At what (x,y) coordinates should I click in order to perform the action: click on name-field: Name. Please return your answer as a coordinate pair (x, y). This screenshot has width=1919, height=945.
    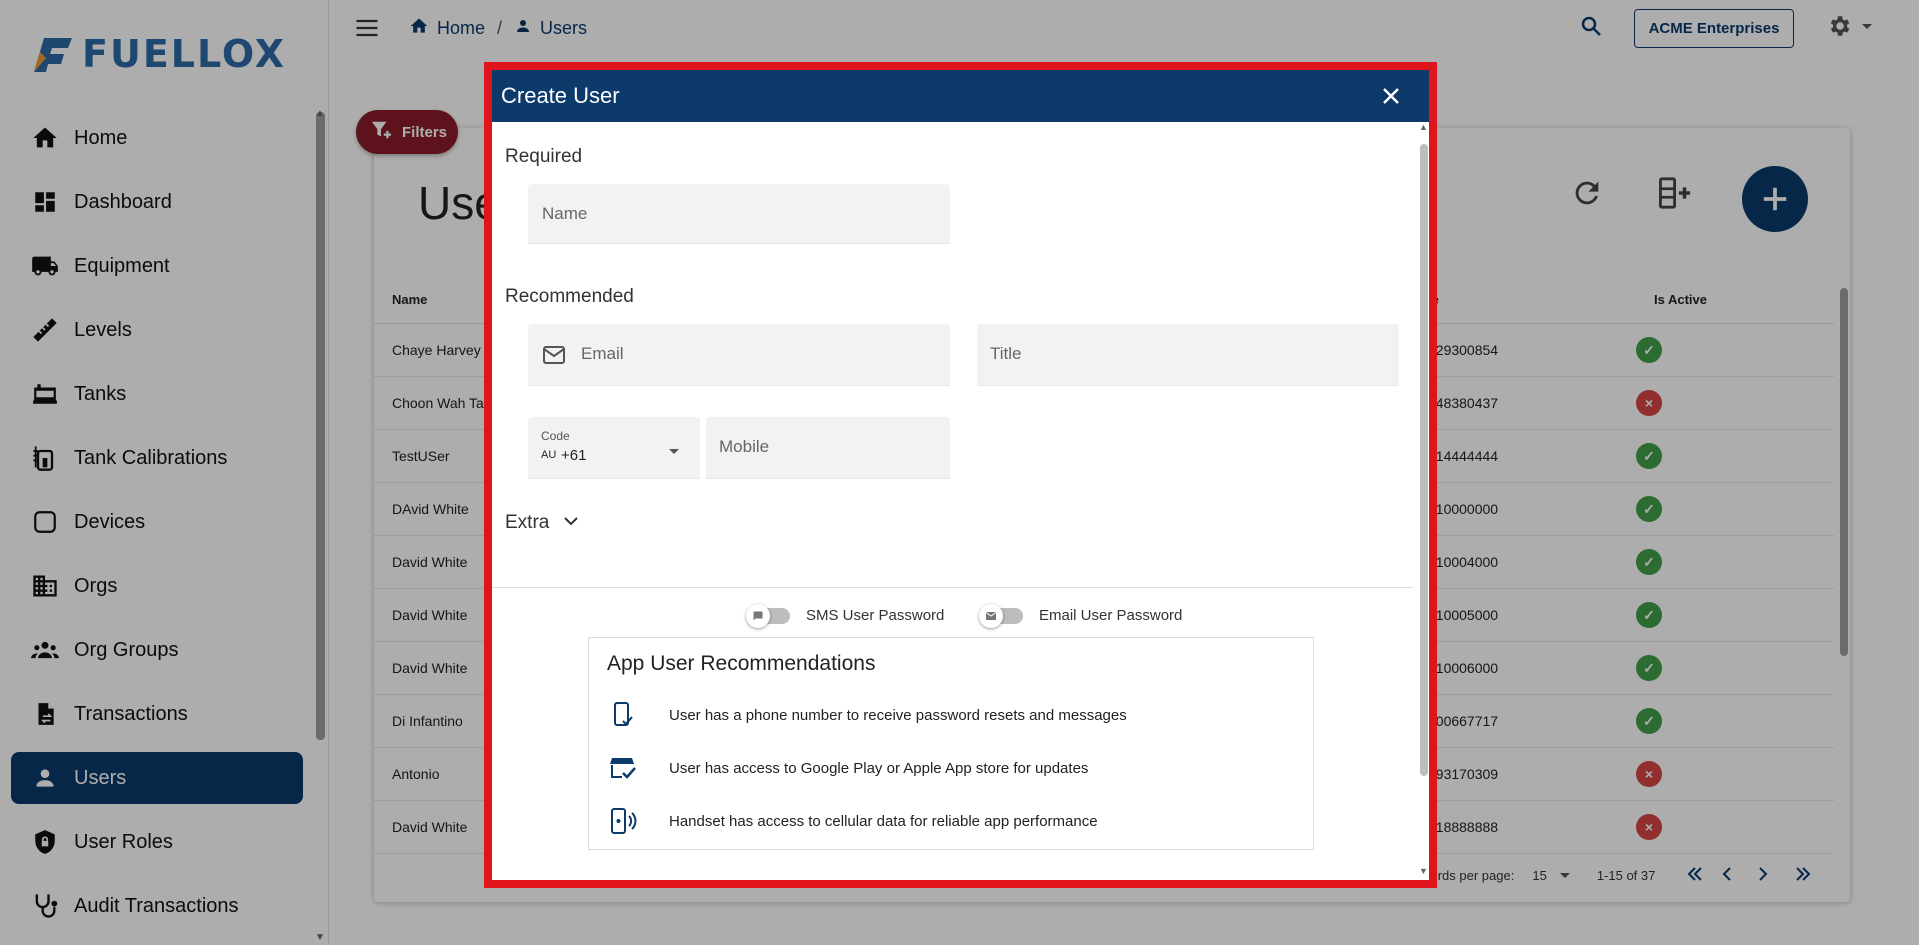
    Looking at the image, I should click on (739, 214).